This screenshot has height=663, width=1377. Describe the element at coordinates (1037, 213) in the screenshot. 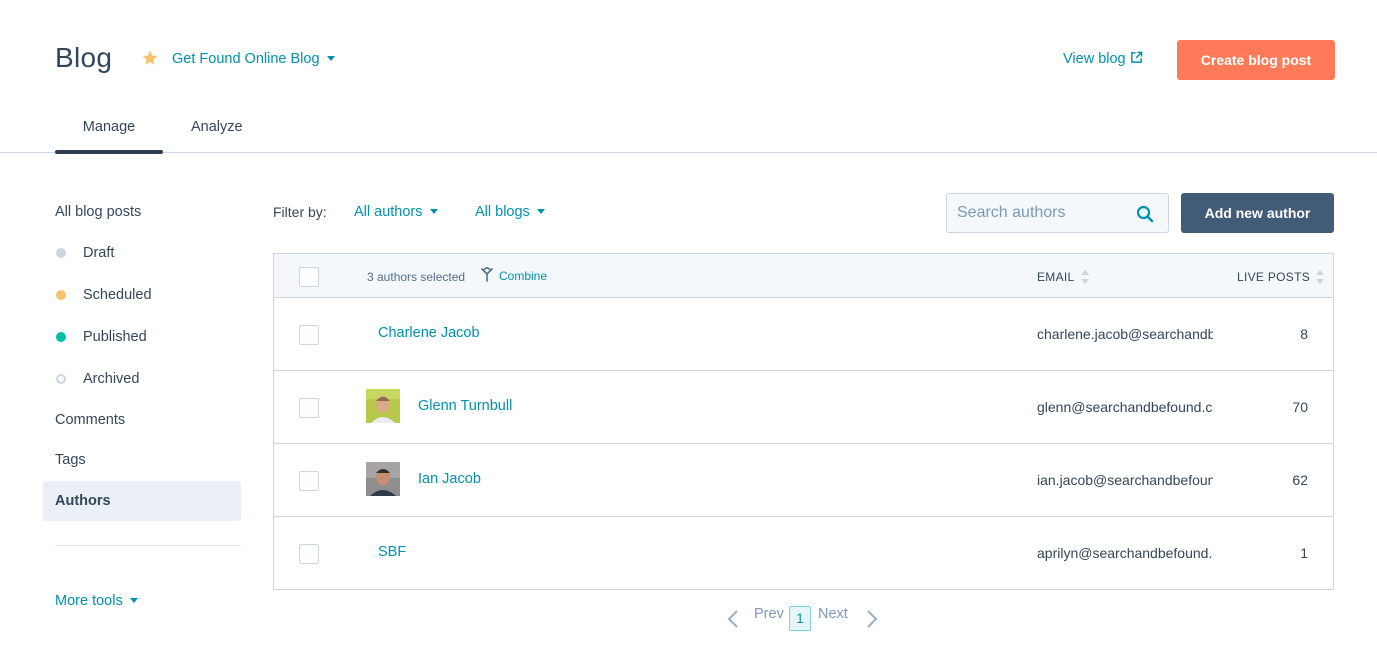

I see `search-input` at that location.